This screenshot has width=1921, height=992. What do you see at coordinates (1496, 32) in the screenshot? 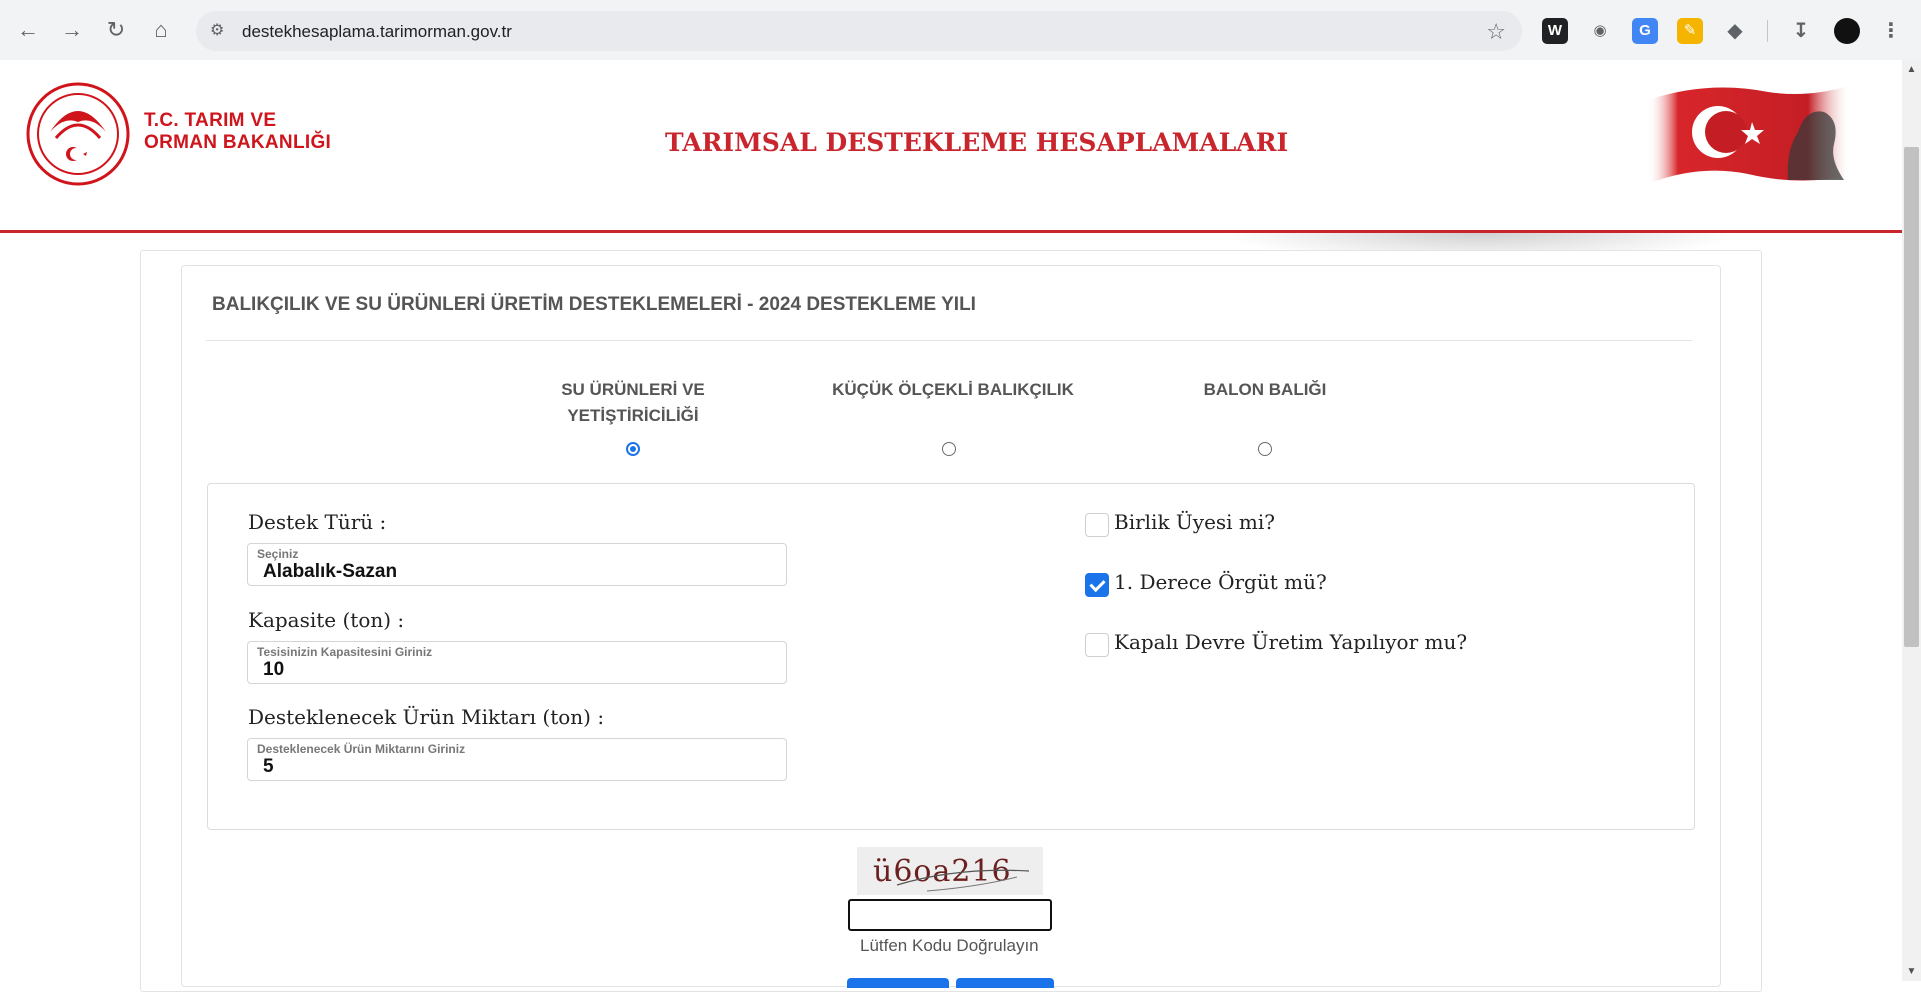
I see `bookmark-star-icon: ☆` at bounding box center [1496, 32].